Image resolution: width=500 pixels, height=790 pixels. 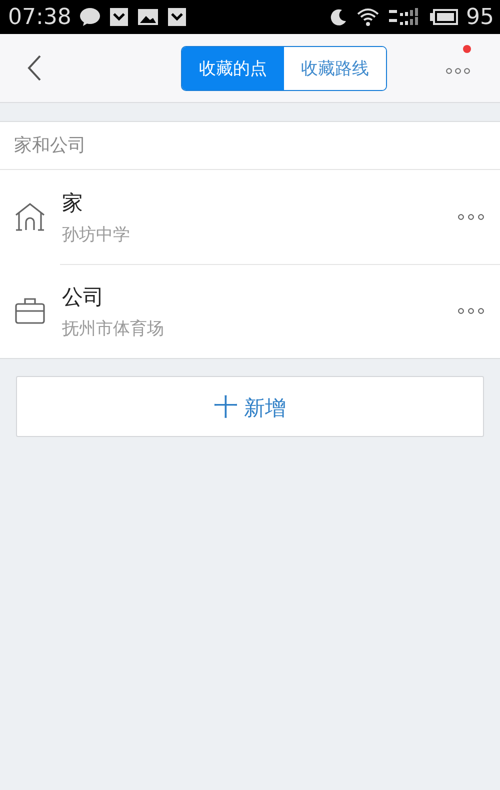 I want to click on section-title: 家和公司, so click(x=250, y=146).